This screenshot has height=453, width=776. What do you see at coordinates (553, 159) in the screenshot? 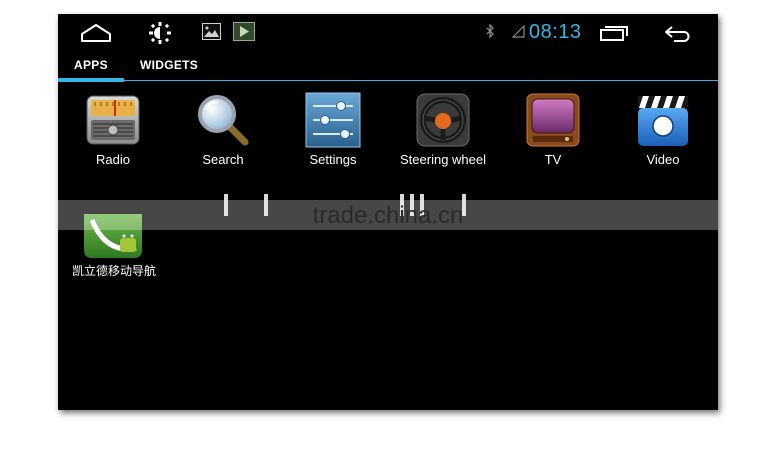
I see `app-label-tv: TV` at bounding box center [553, 159].